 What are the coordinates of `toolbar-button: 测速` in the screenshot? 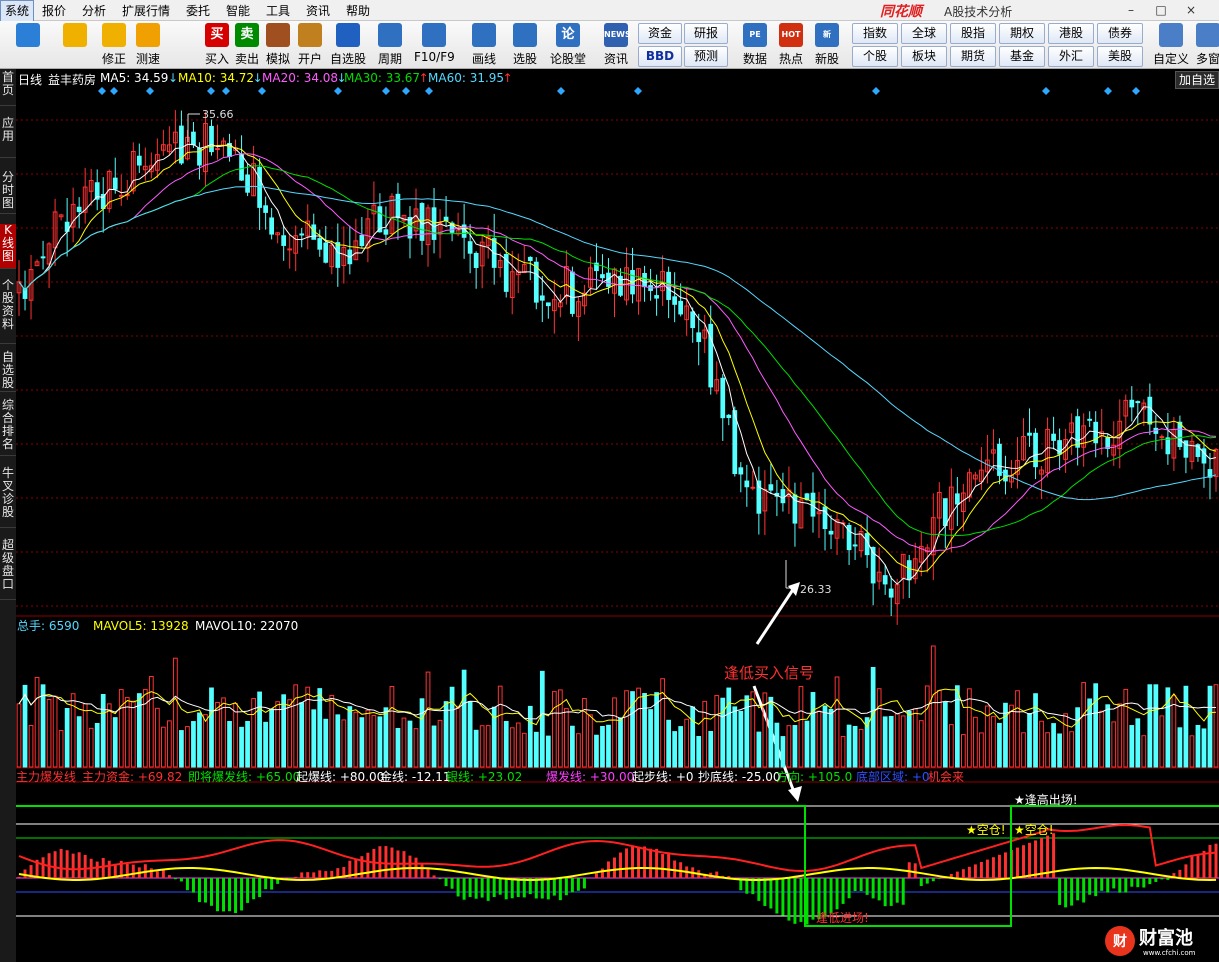 It's located at (148, 44).